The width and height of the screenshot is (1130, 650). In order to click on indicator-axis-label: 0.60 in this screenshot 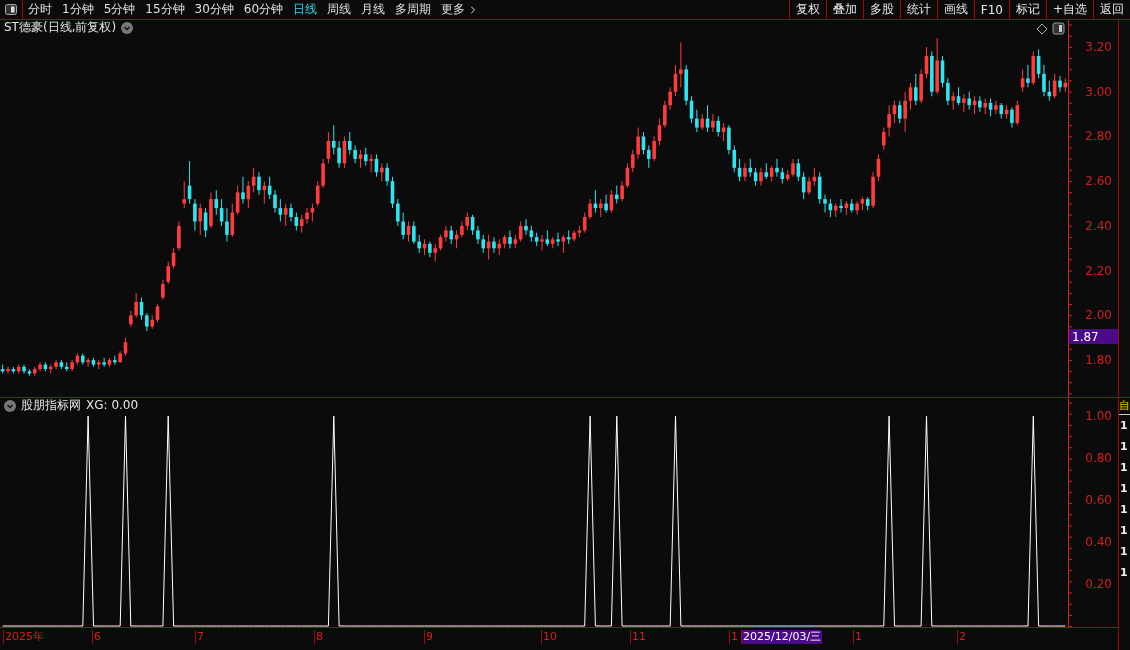, I will do `click(1098, 500)`.